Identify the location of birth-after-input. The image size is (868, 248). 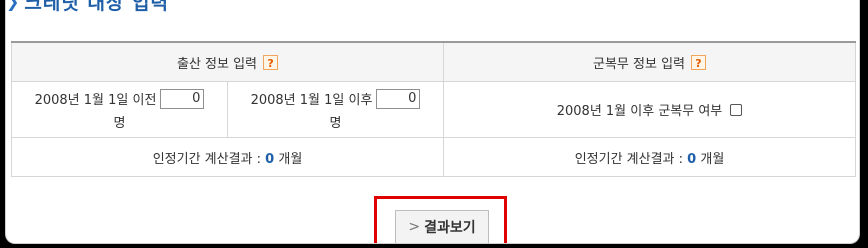
(398, 98).